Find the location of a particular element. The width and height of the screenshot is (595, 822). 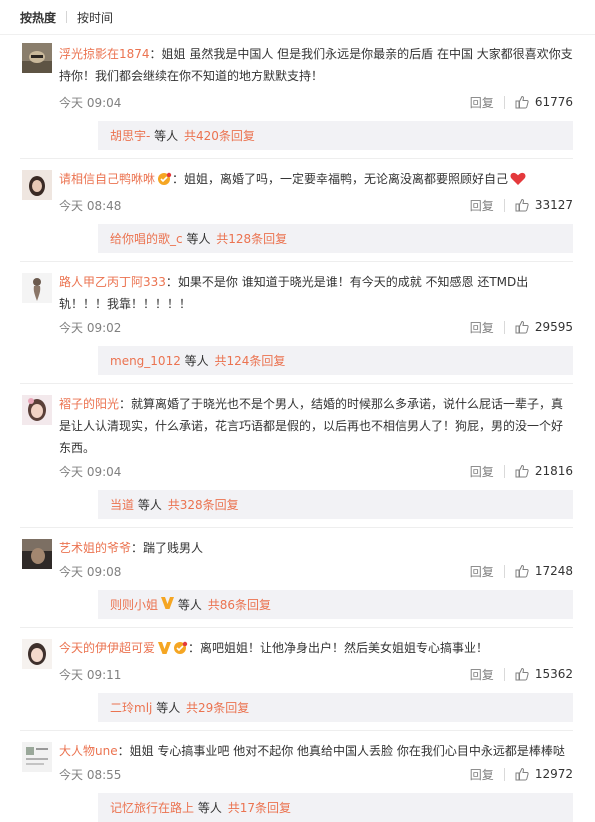

comment-text: ：踹了贱男人 is located at coordinates (167, 548).